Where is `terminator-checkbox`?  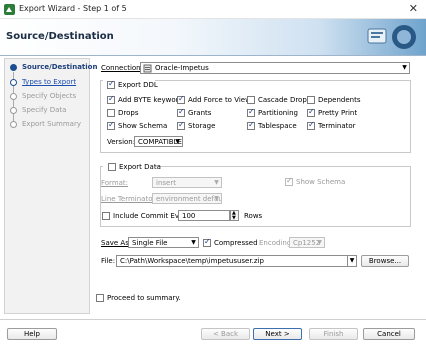
terminator-checkbox is located at coordinates (311, 125).